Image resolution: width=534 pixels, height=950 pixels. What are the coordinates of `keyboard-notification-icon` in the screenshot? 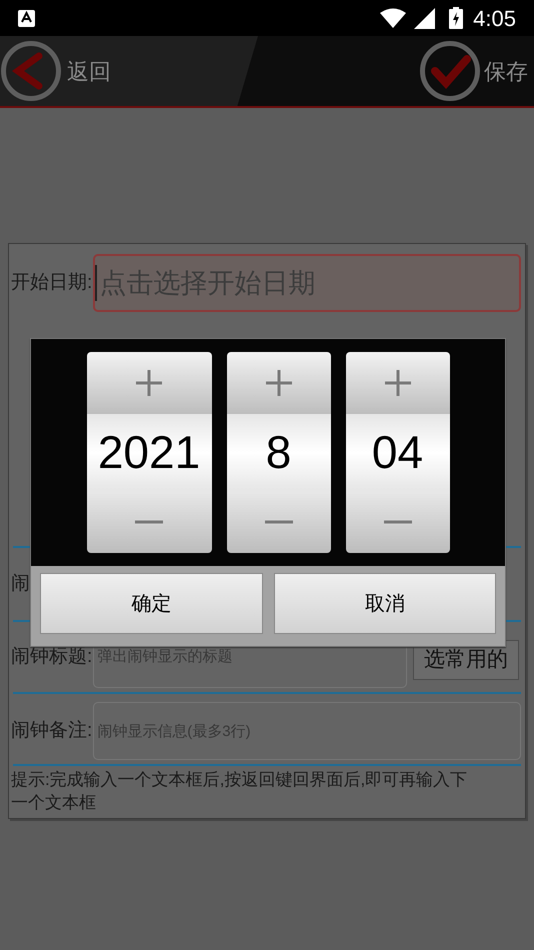 It's located at (26, 18).